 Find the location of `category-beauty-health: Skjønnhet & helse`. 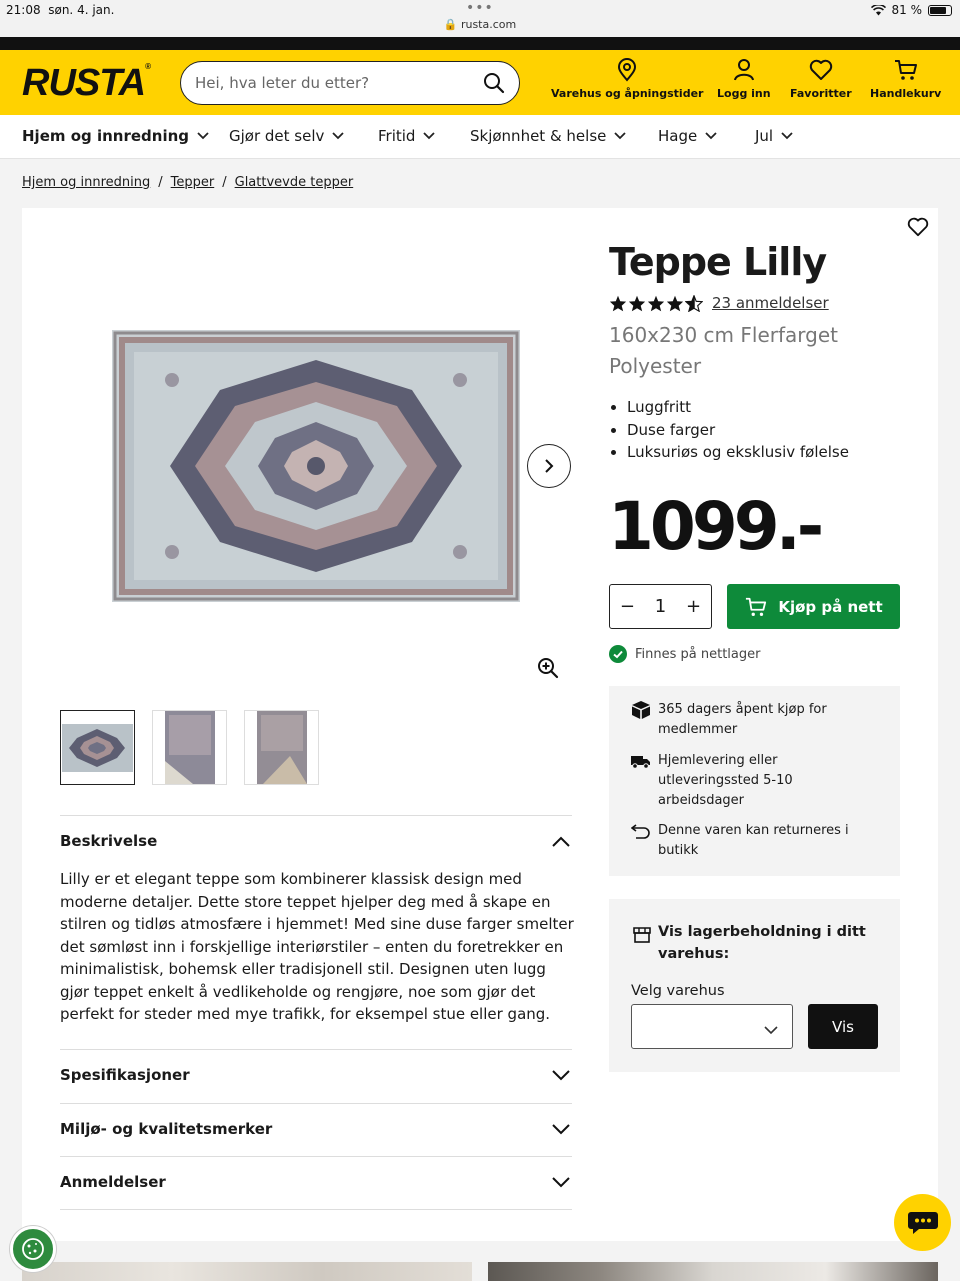

category-beauty-health: Skjønnhet & helse is located at coordinates (548, 136).